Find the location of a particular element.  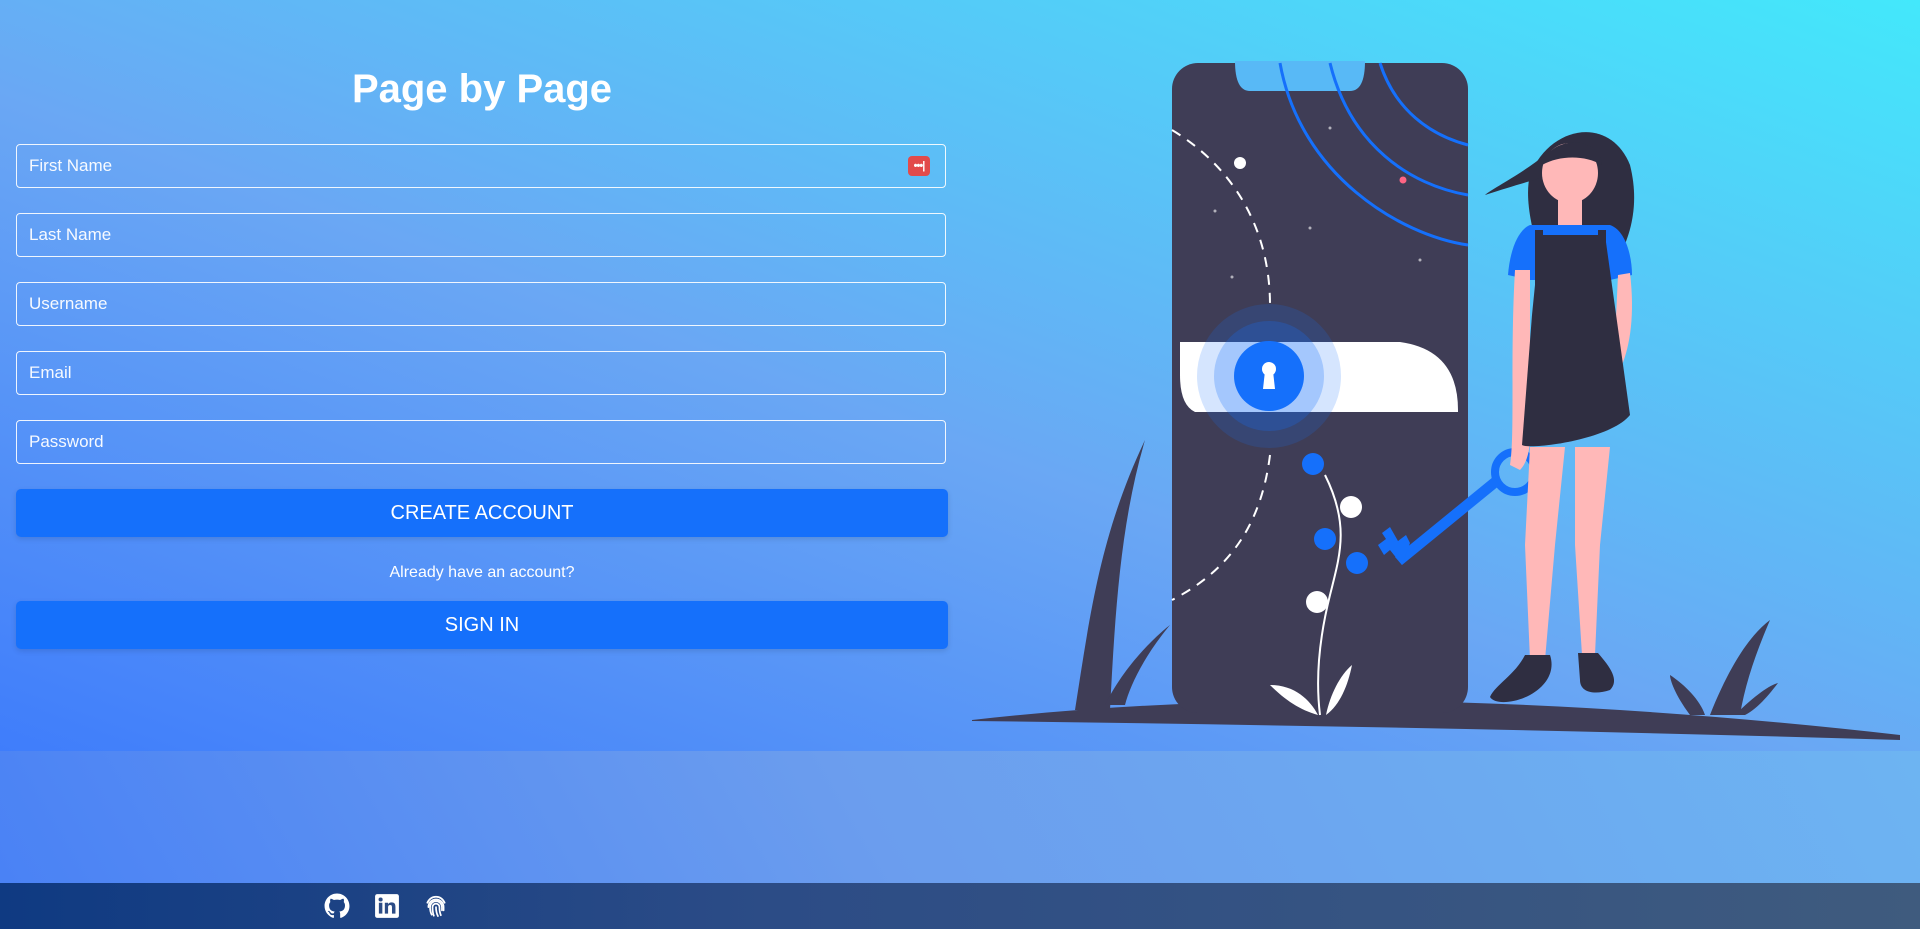

email-field is located at coordinates (481, 373).